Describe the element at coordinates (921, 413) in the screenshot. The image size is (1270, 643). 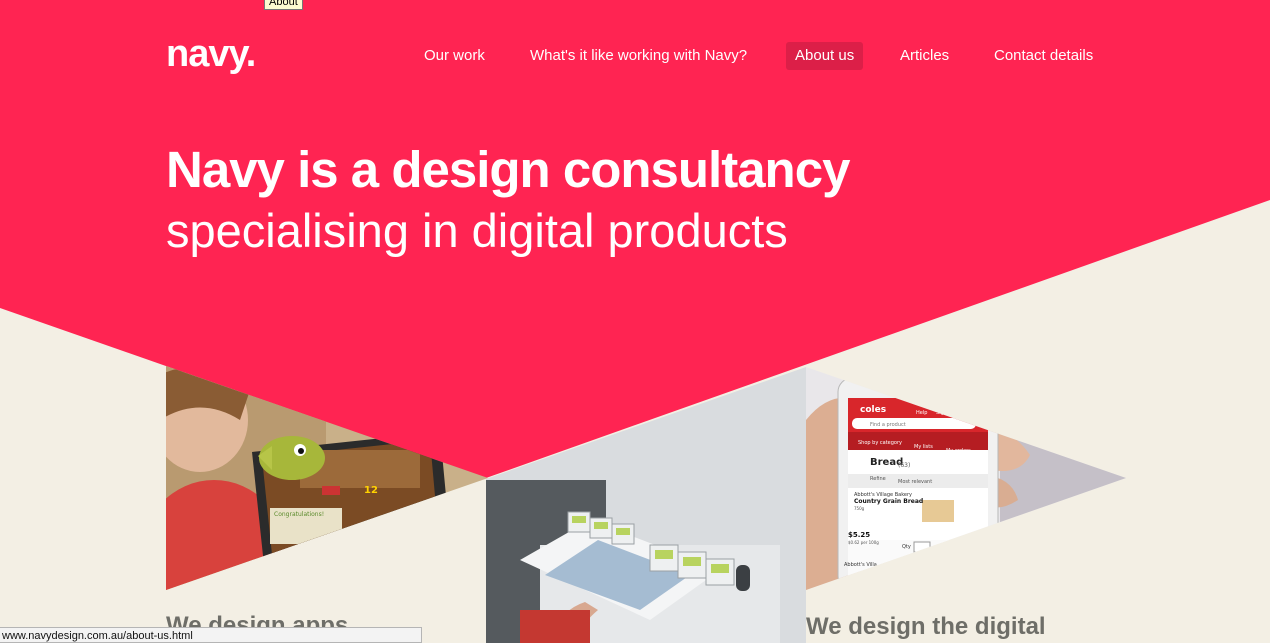
I see `phone-help: Help` at that location.